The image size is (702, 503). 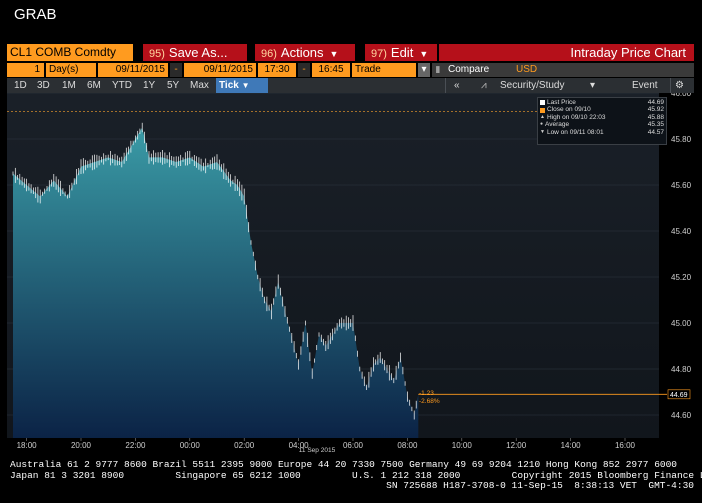 What do you see at coordinates (576, 117) in the screenshot?
I see `legend-label: High on 09/10 22:03` at bounding box center [576, 117].